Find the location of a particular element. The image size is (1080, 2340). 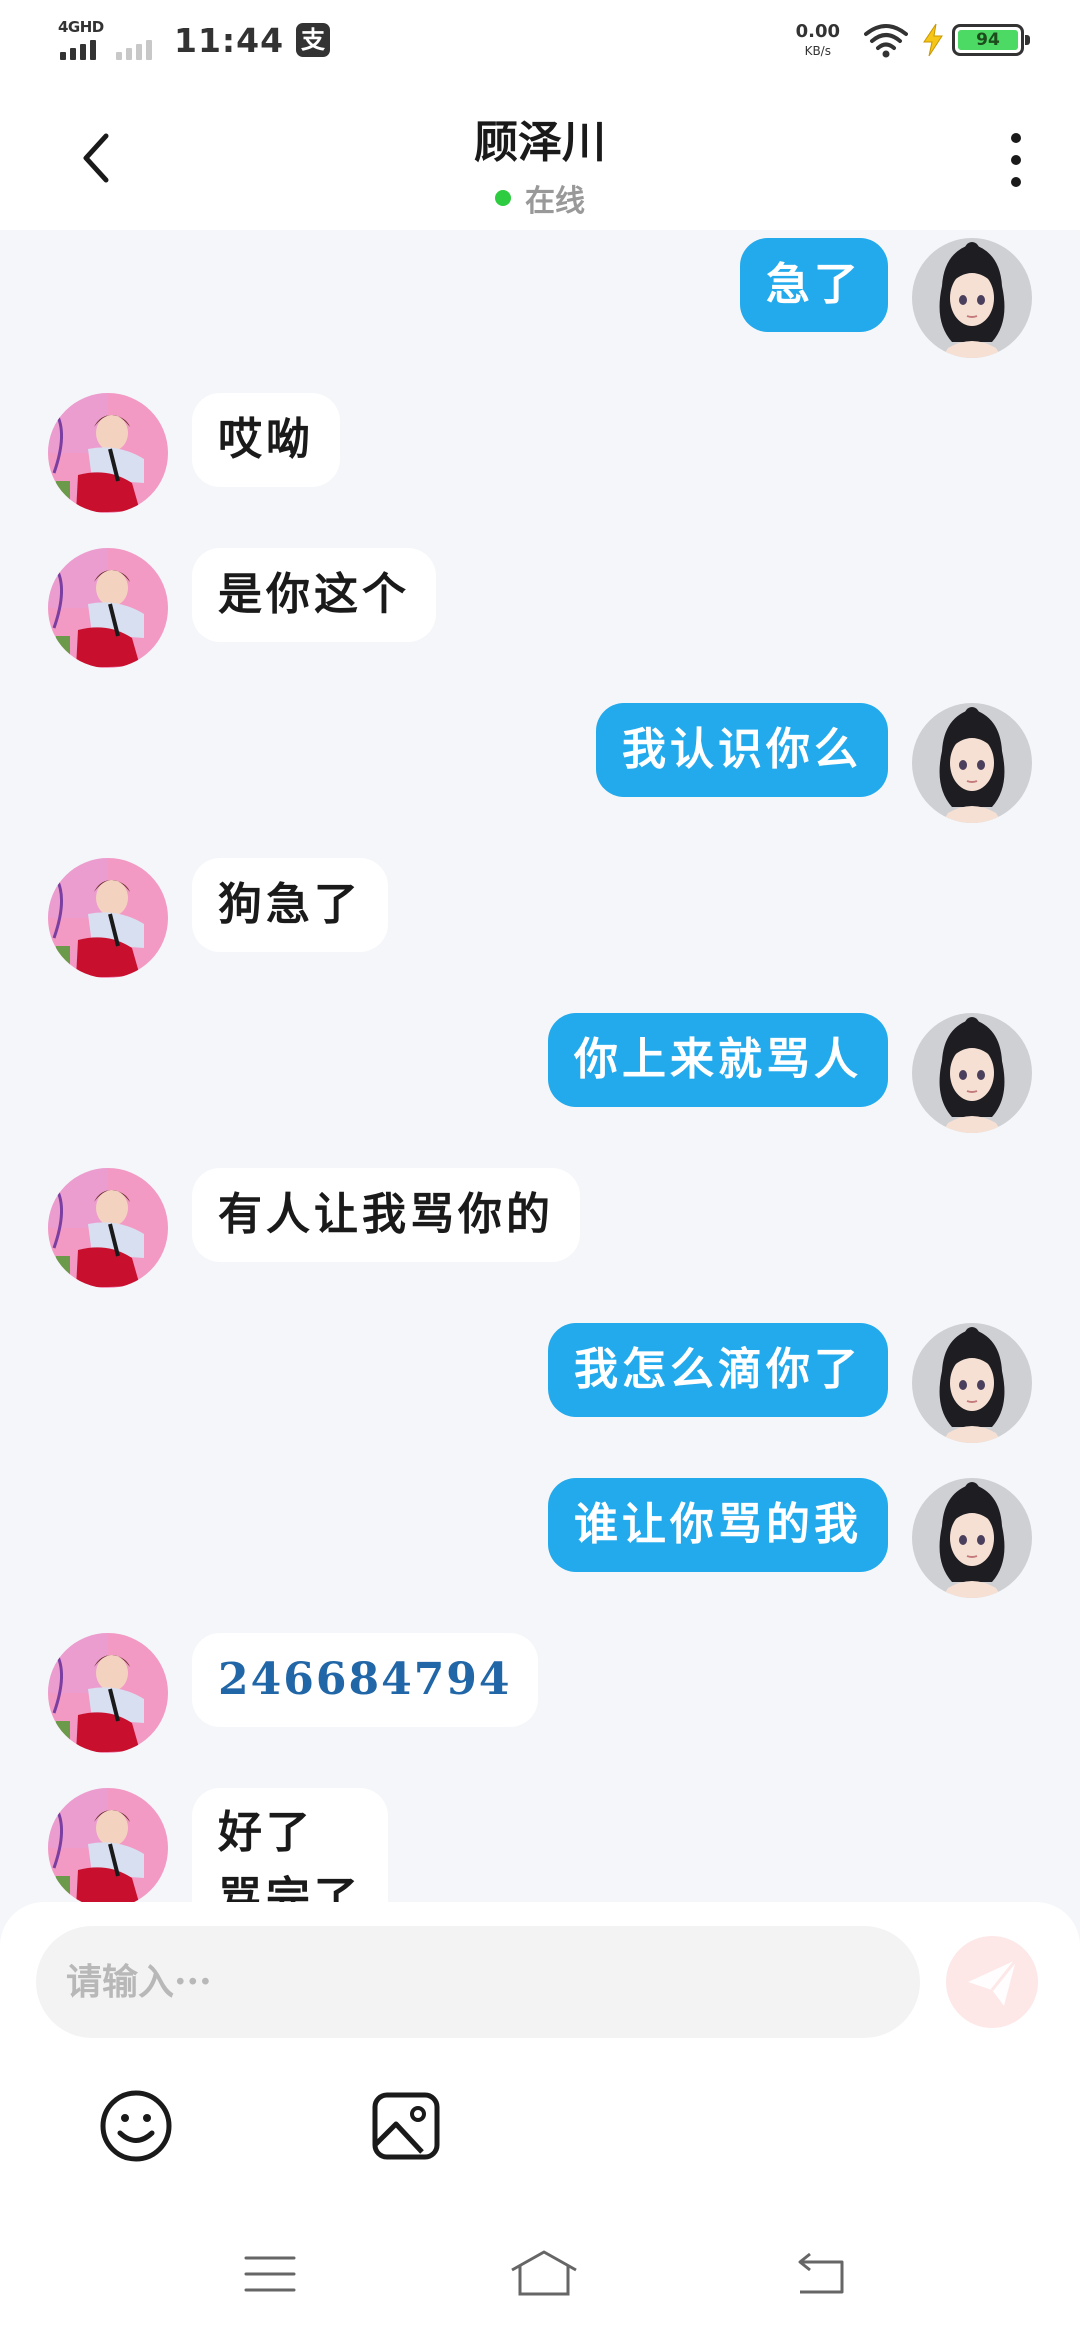

message-bubble-received: 狗急了 is located at coordinates (290, 905).